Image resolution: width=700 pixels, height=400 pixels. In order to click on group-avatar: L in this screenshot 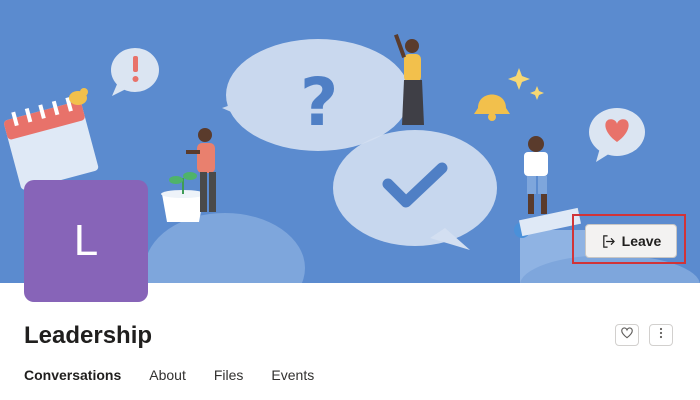, I will do `click(86, 241)`.